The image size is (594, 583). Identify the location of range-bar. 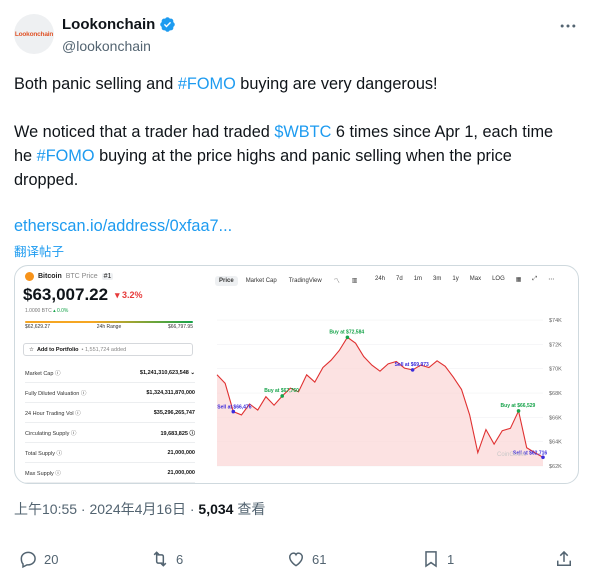
(109, 322).